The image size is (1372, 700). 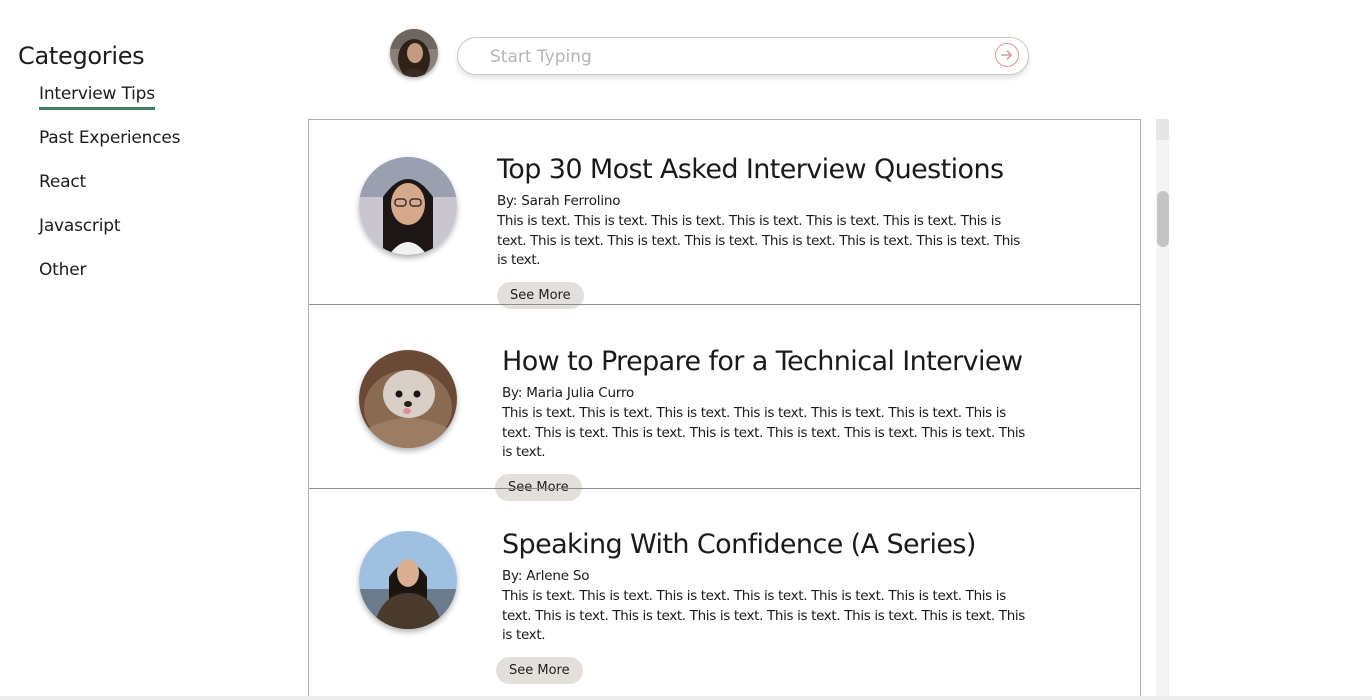 I want to click on sidebar-item-label: React, so click(x=62, y=182).